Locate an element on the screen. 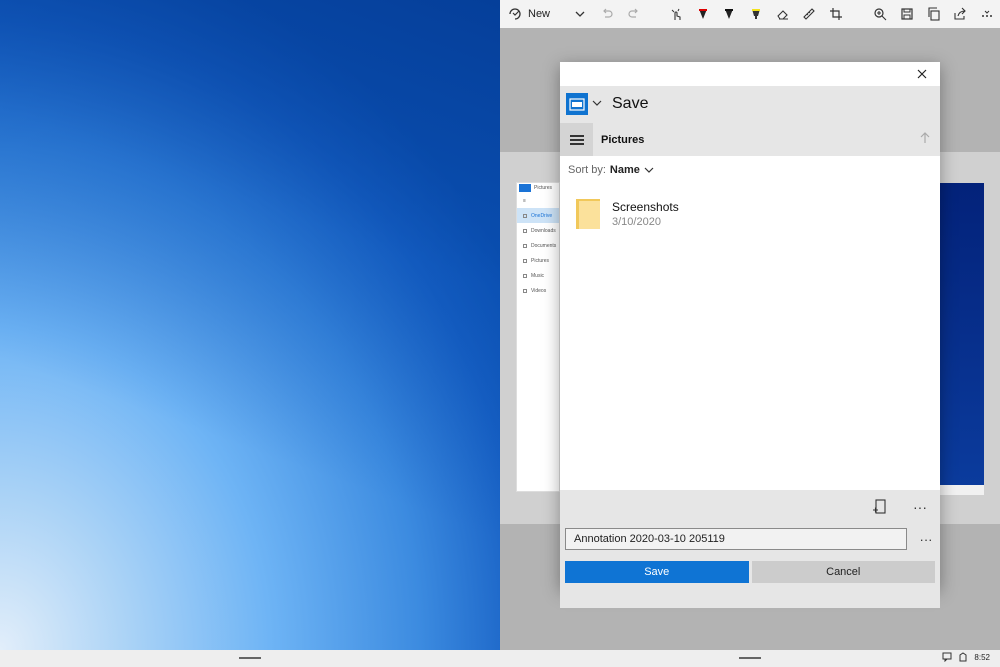  network-icon is located at coordinates (963, 657).